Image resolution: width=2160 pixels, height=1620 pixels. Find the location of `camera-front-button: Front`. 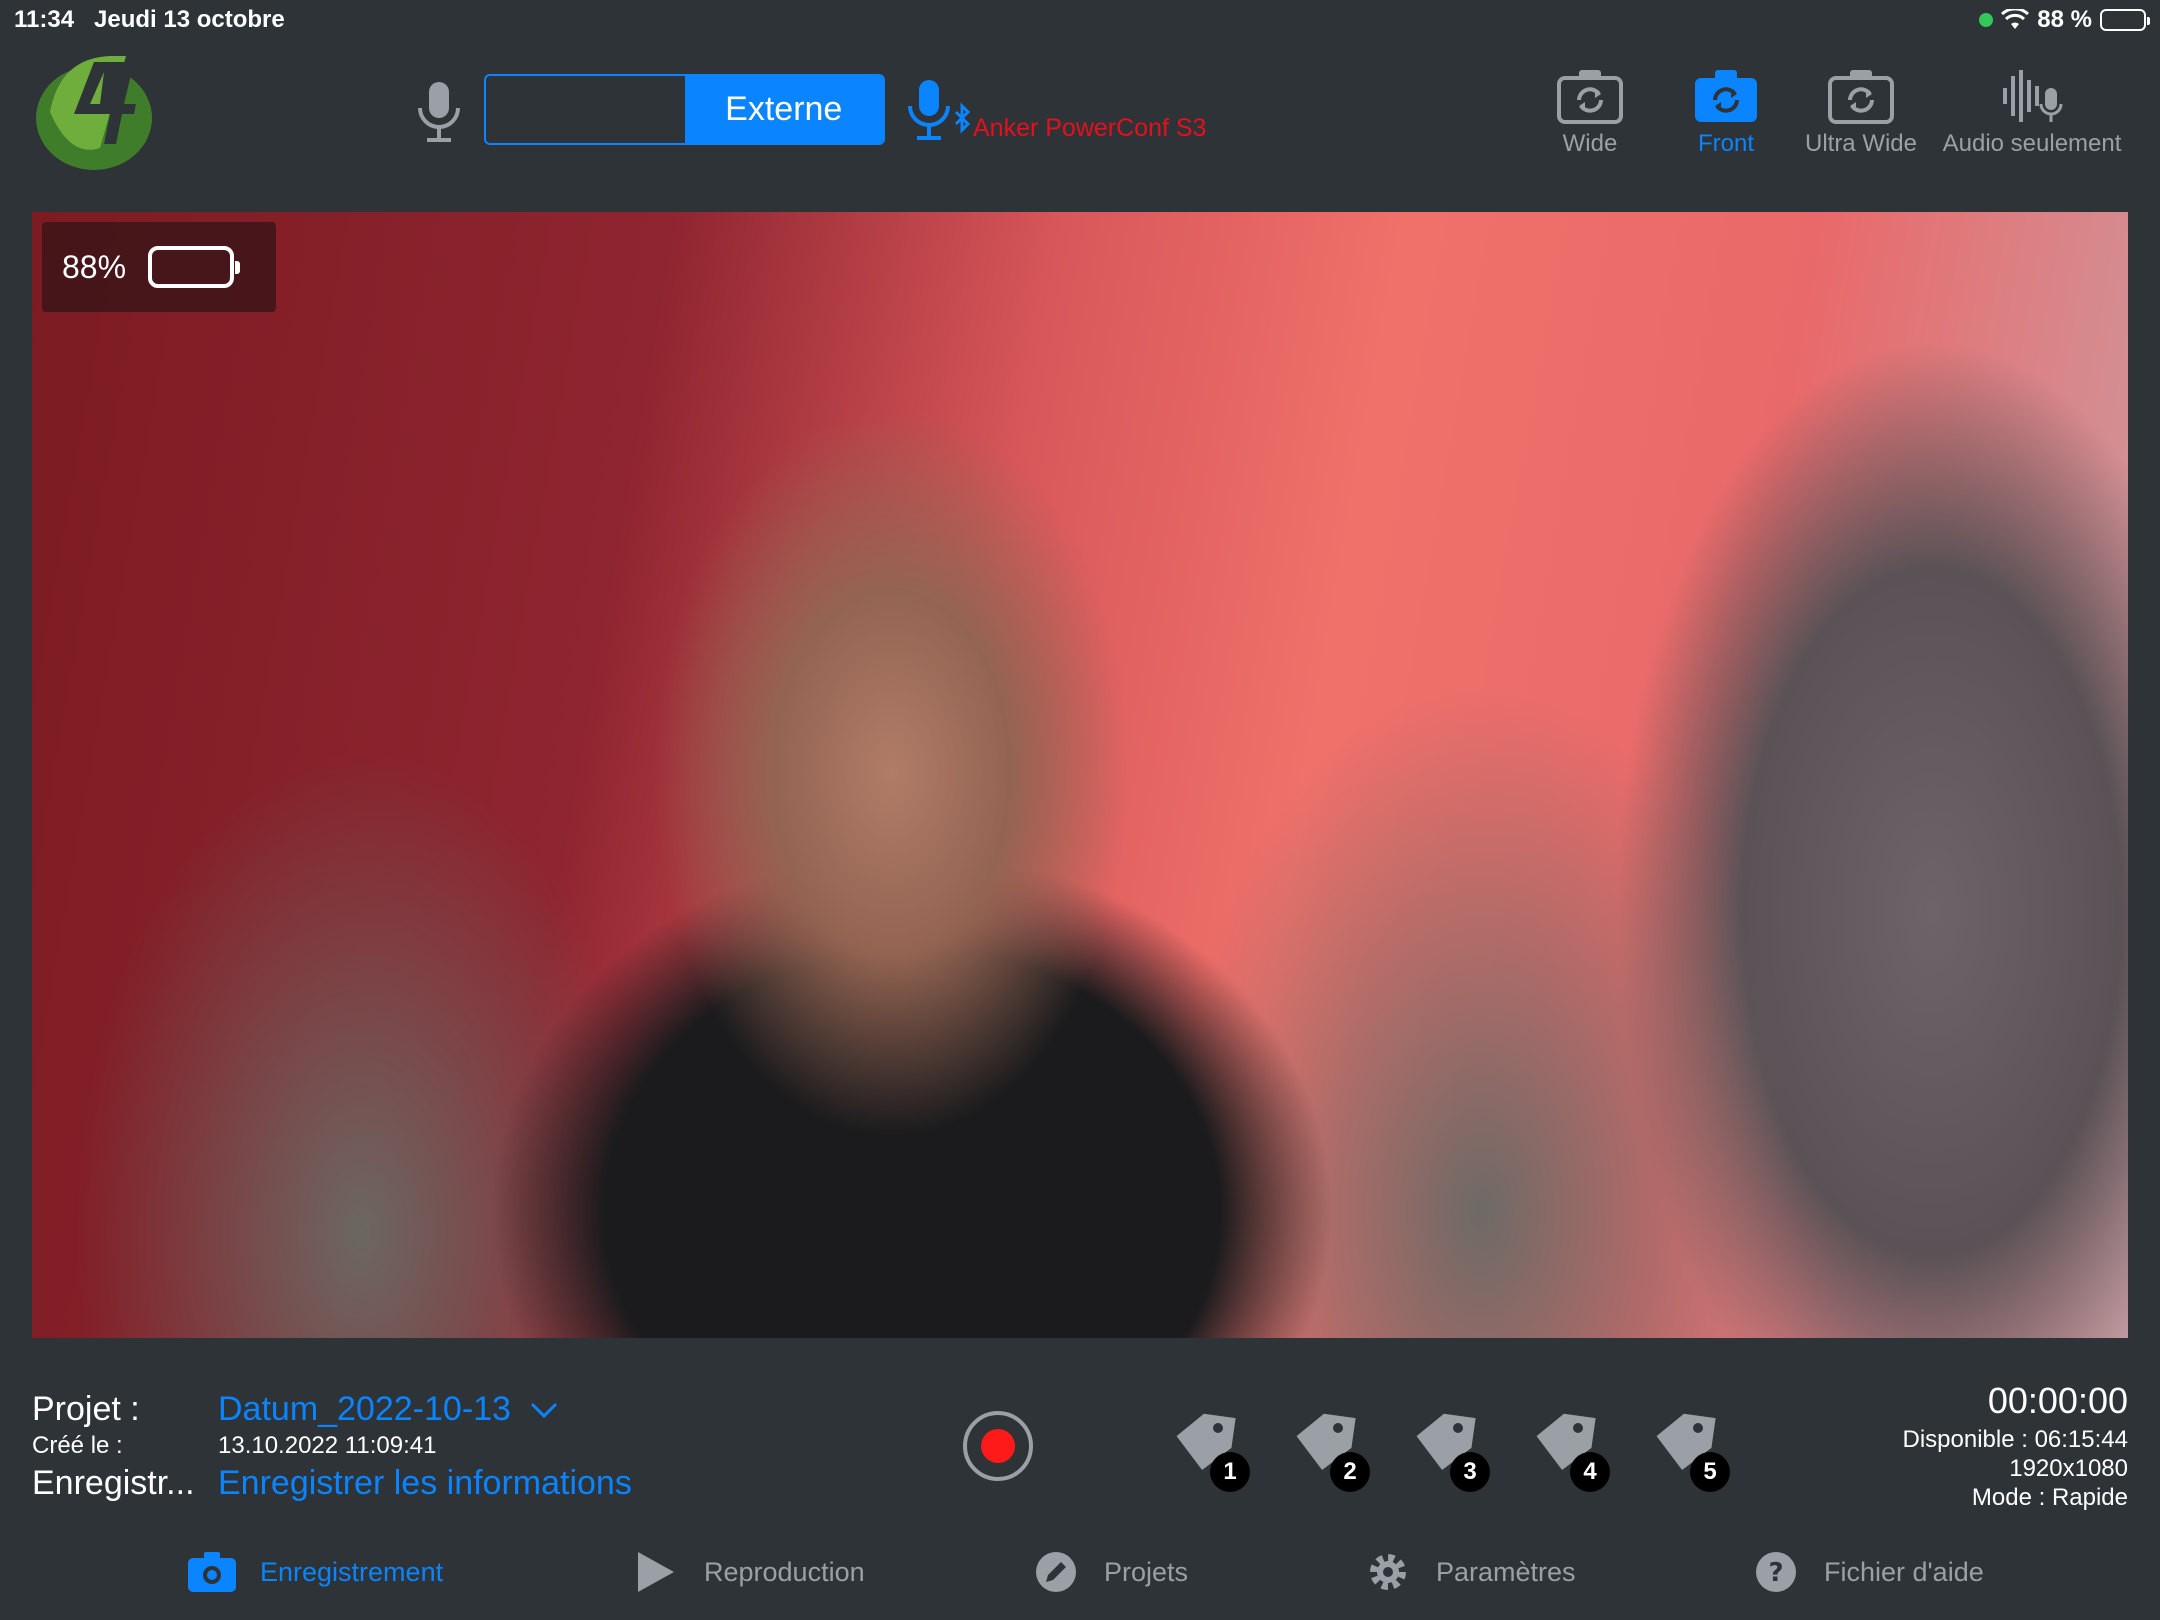

camera-front-button: Front is located at coordinates (1726, 112).